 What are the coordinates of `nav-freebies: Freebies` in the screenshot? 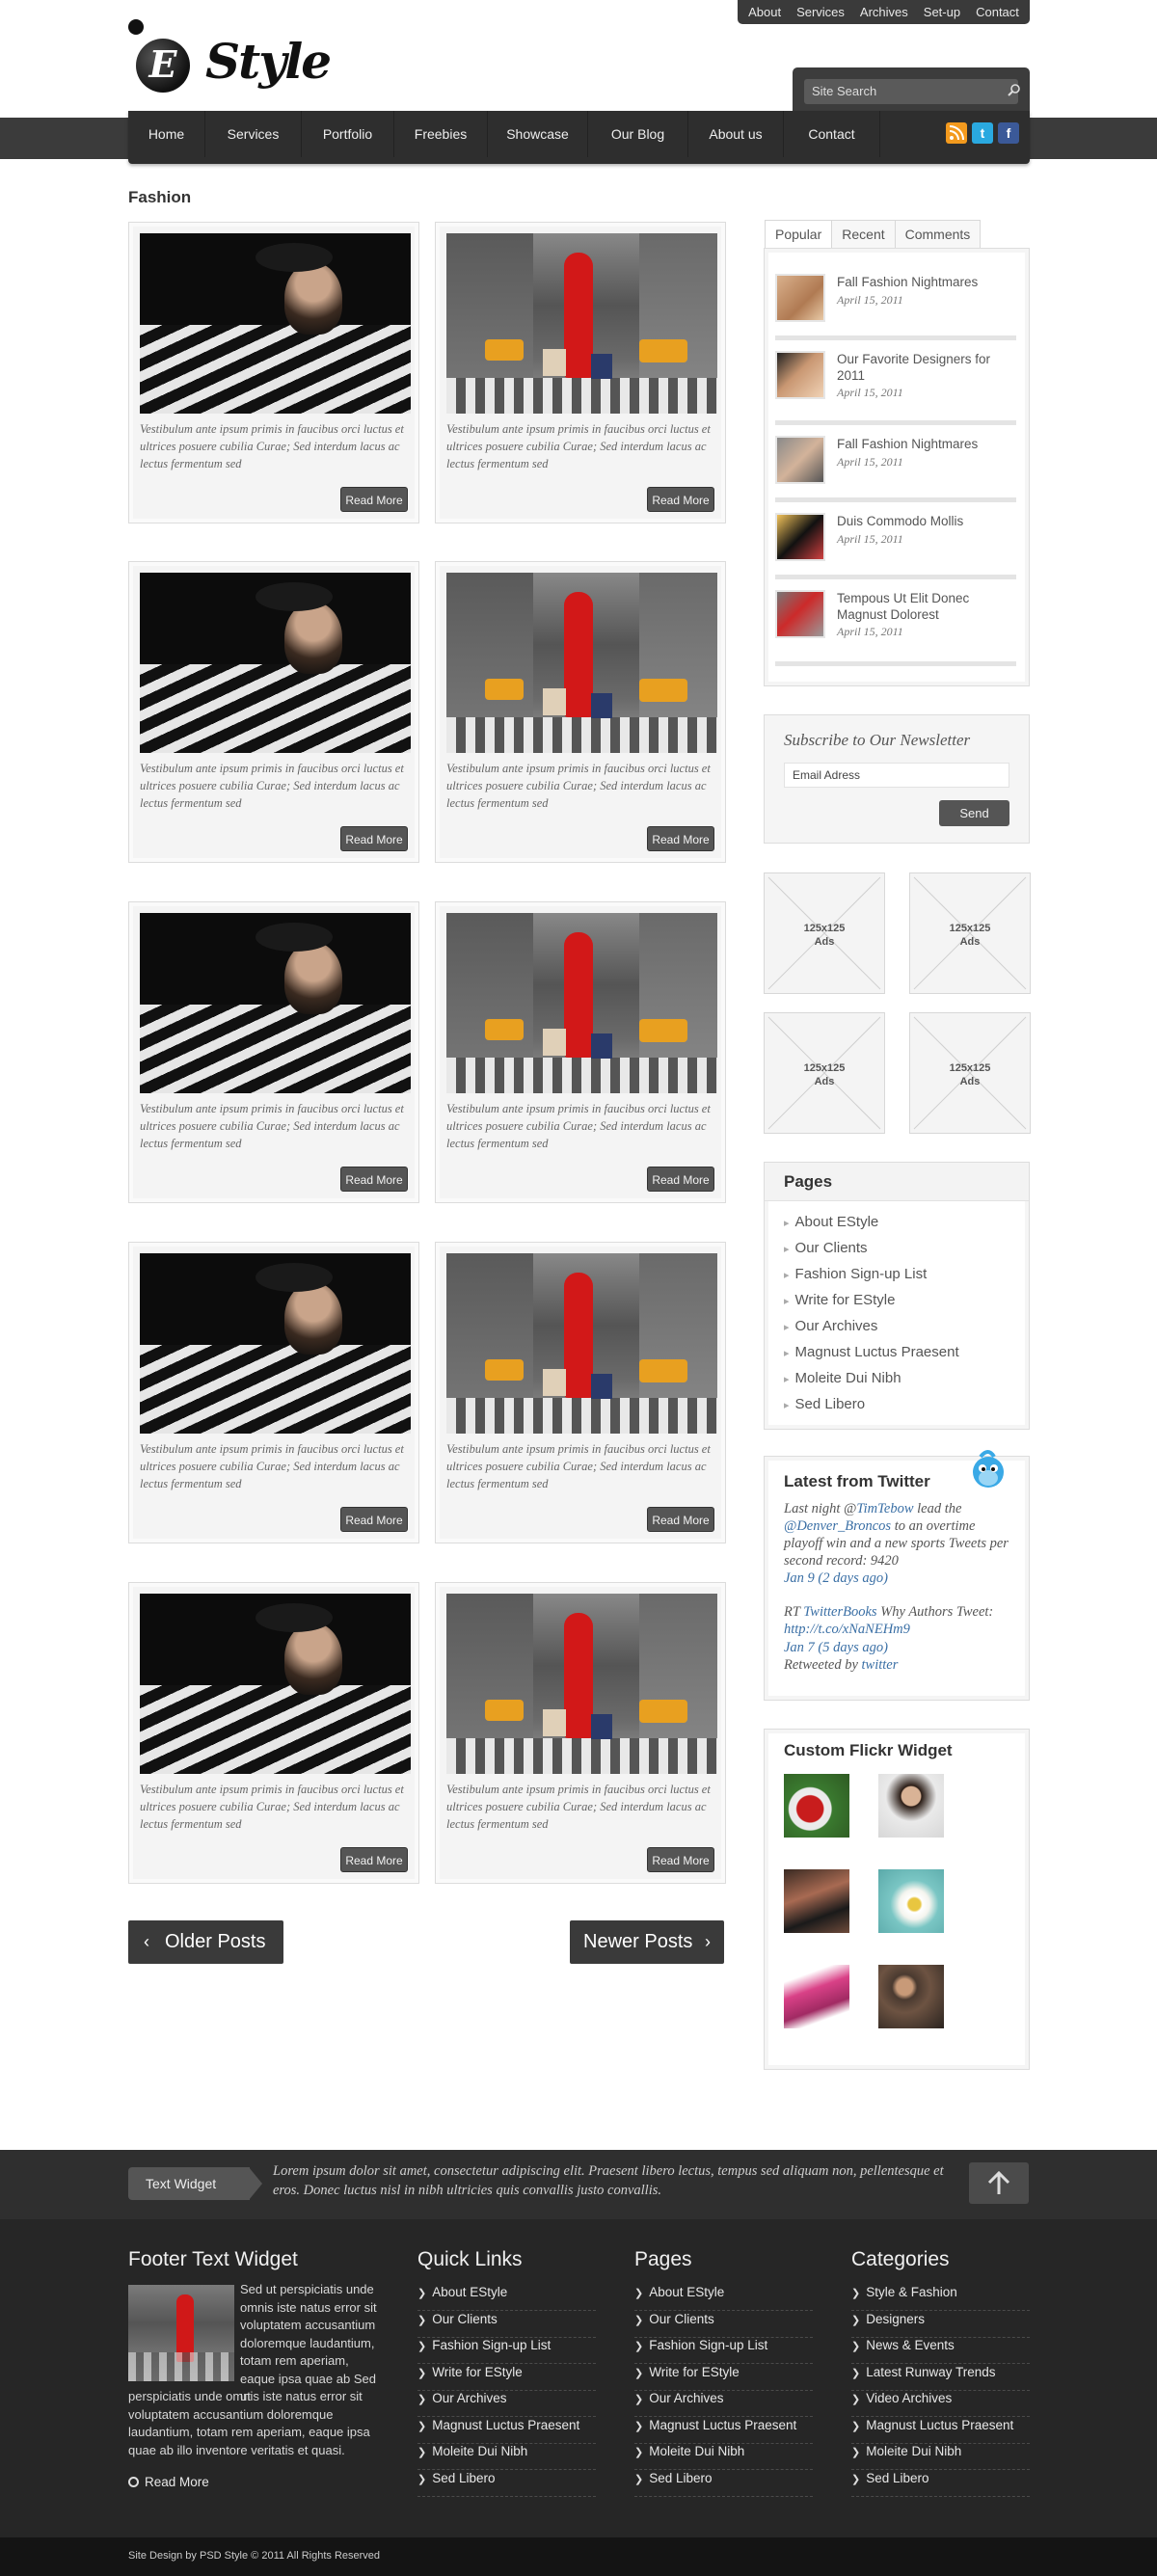 It's located at (441, 134).